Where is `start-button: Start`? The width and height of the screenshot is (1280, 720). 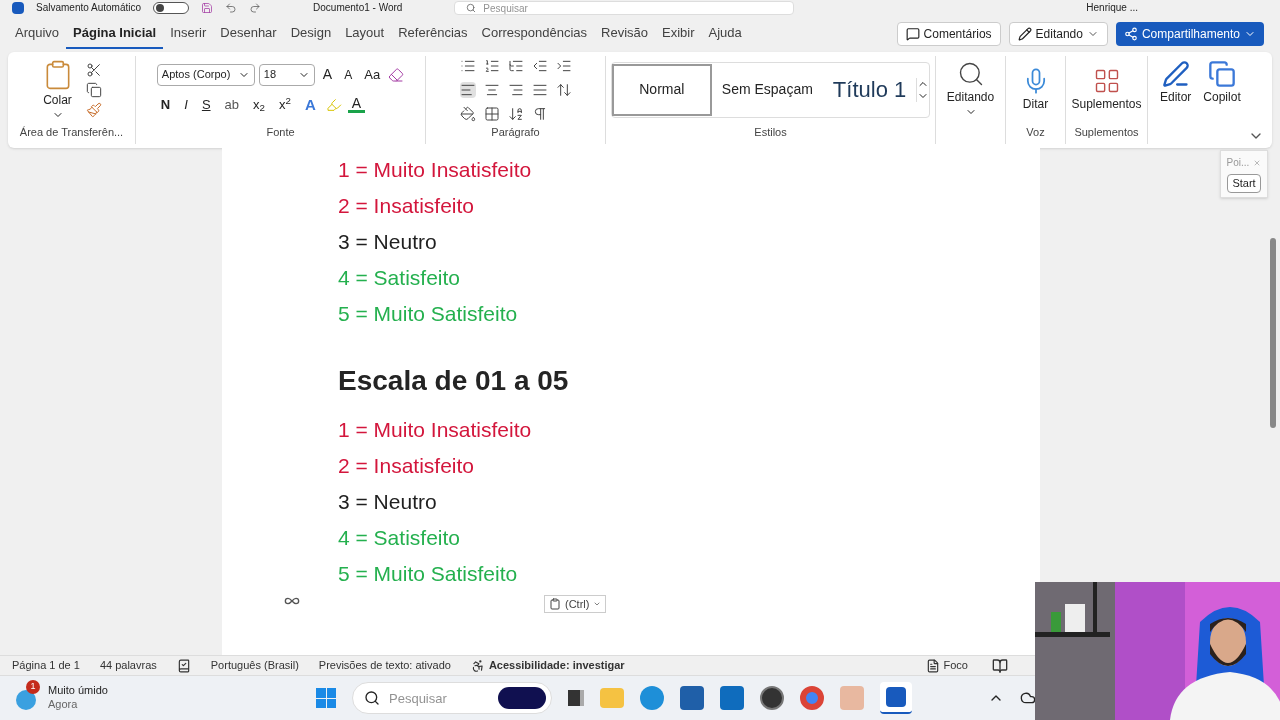 start-button: Start is located at coordinates (1244, 183).